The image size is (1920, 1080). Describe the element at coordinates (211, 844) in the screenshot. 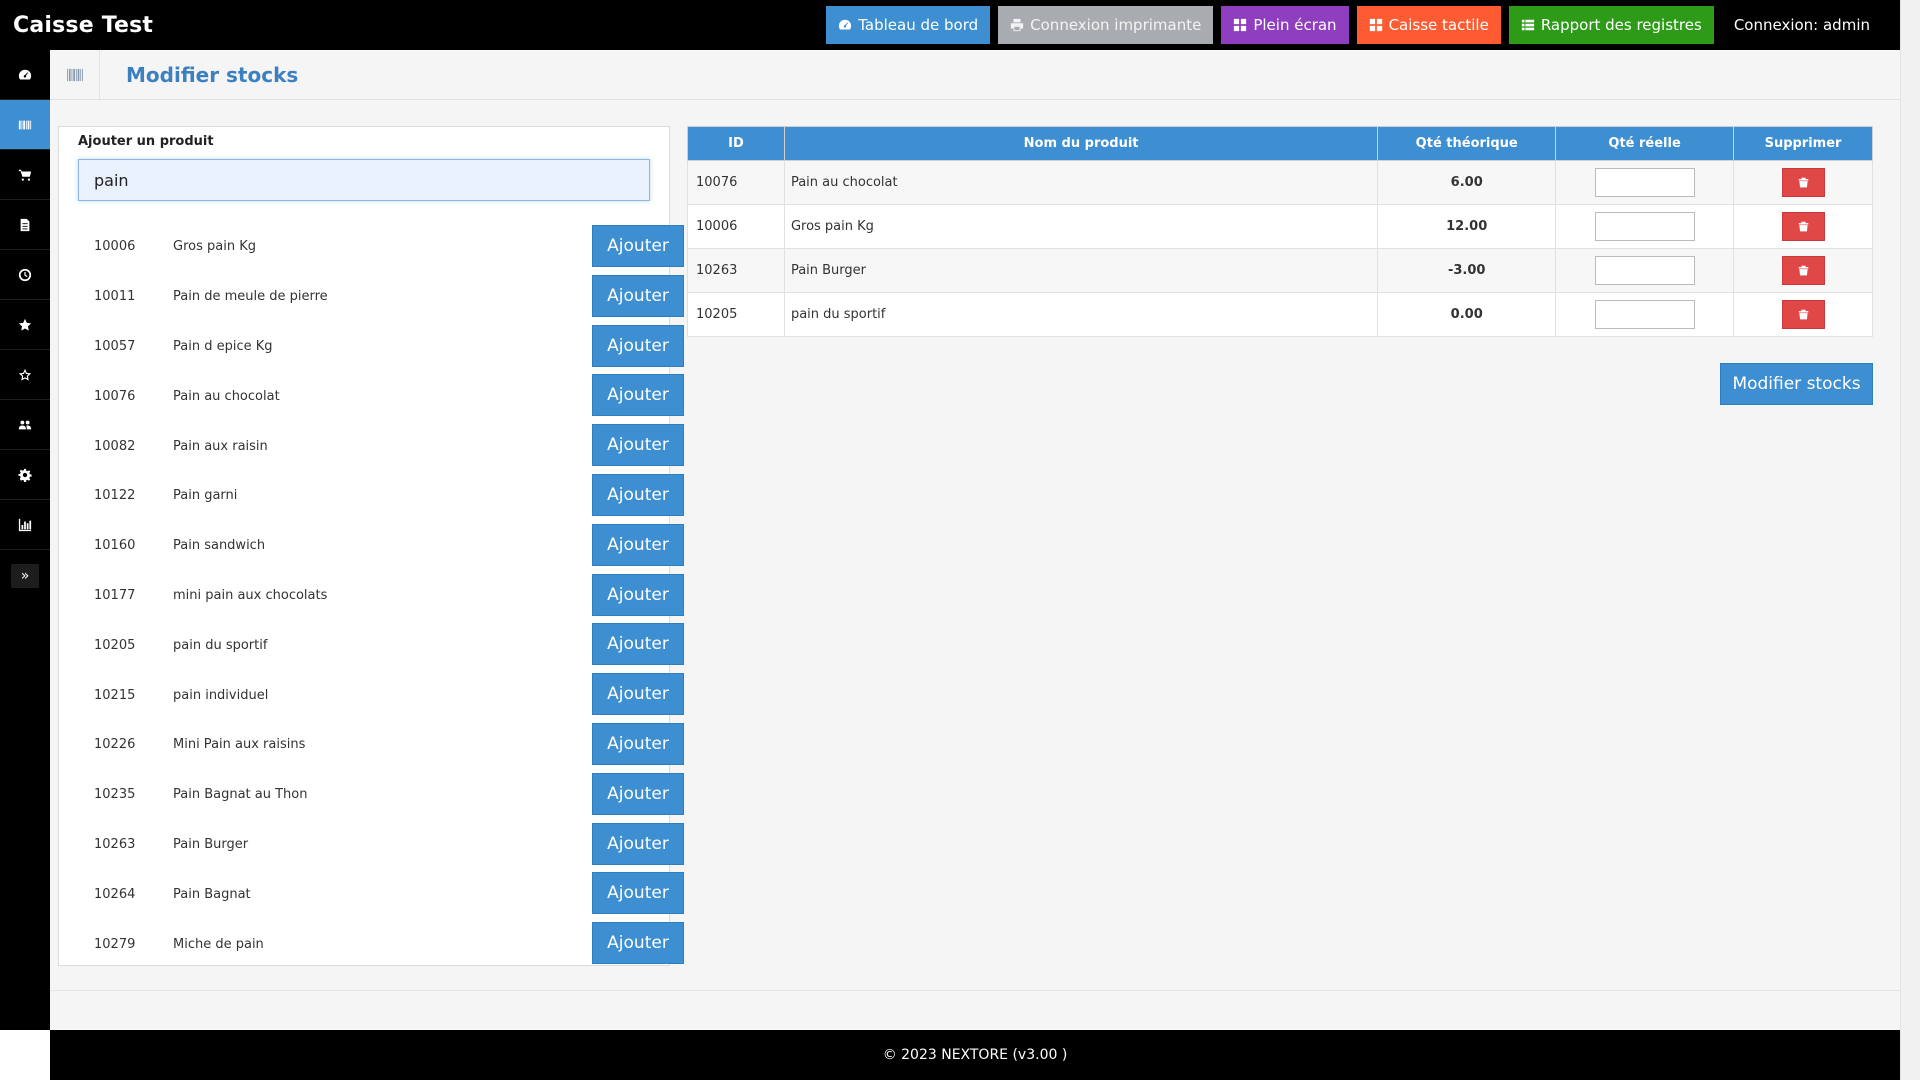

I see `product-name: Pain Burger` at that location.